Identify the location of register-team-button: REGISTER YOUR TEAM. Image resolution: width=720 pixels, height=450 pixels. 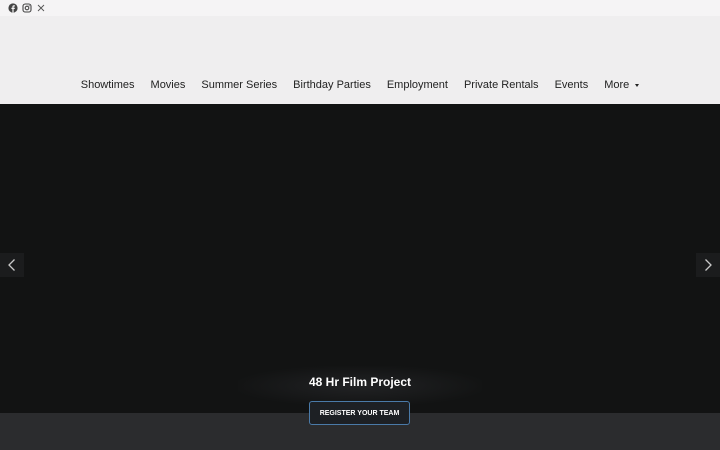
(359, 413).